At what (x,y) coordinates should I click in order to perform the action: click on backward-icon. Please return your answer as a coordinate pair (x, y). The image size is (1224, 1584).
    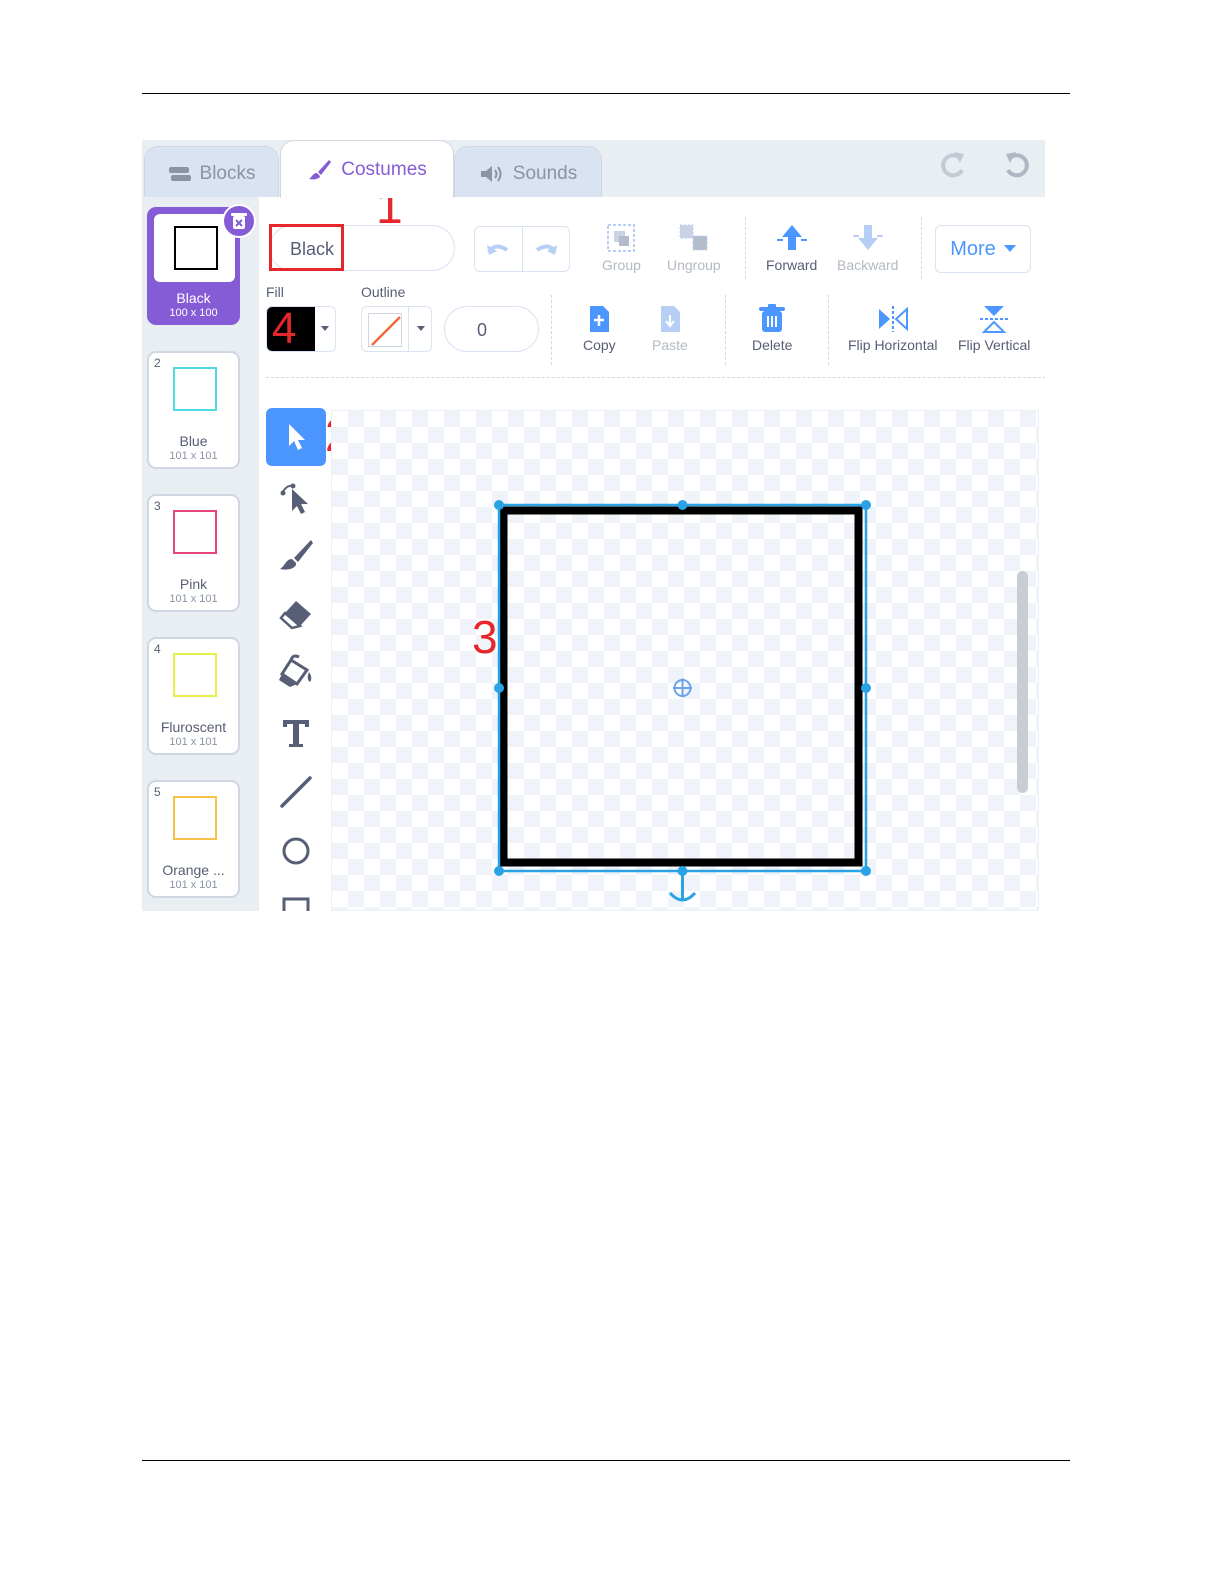
    Looking at the image, I should click on (867, 237).